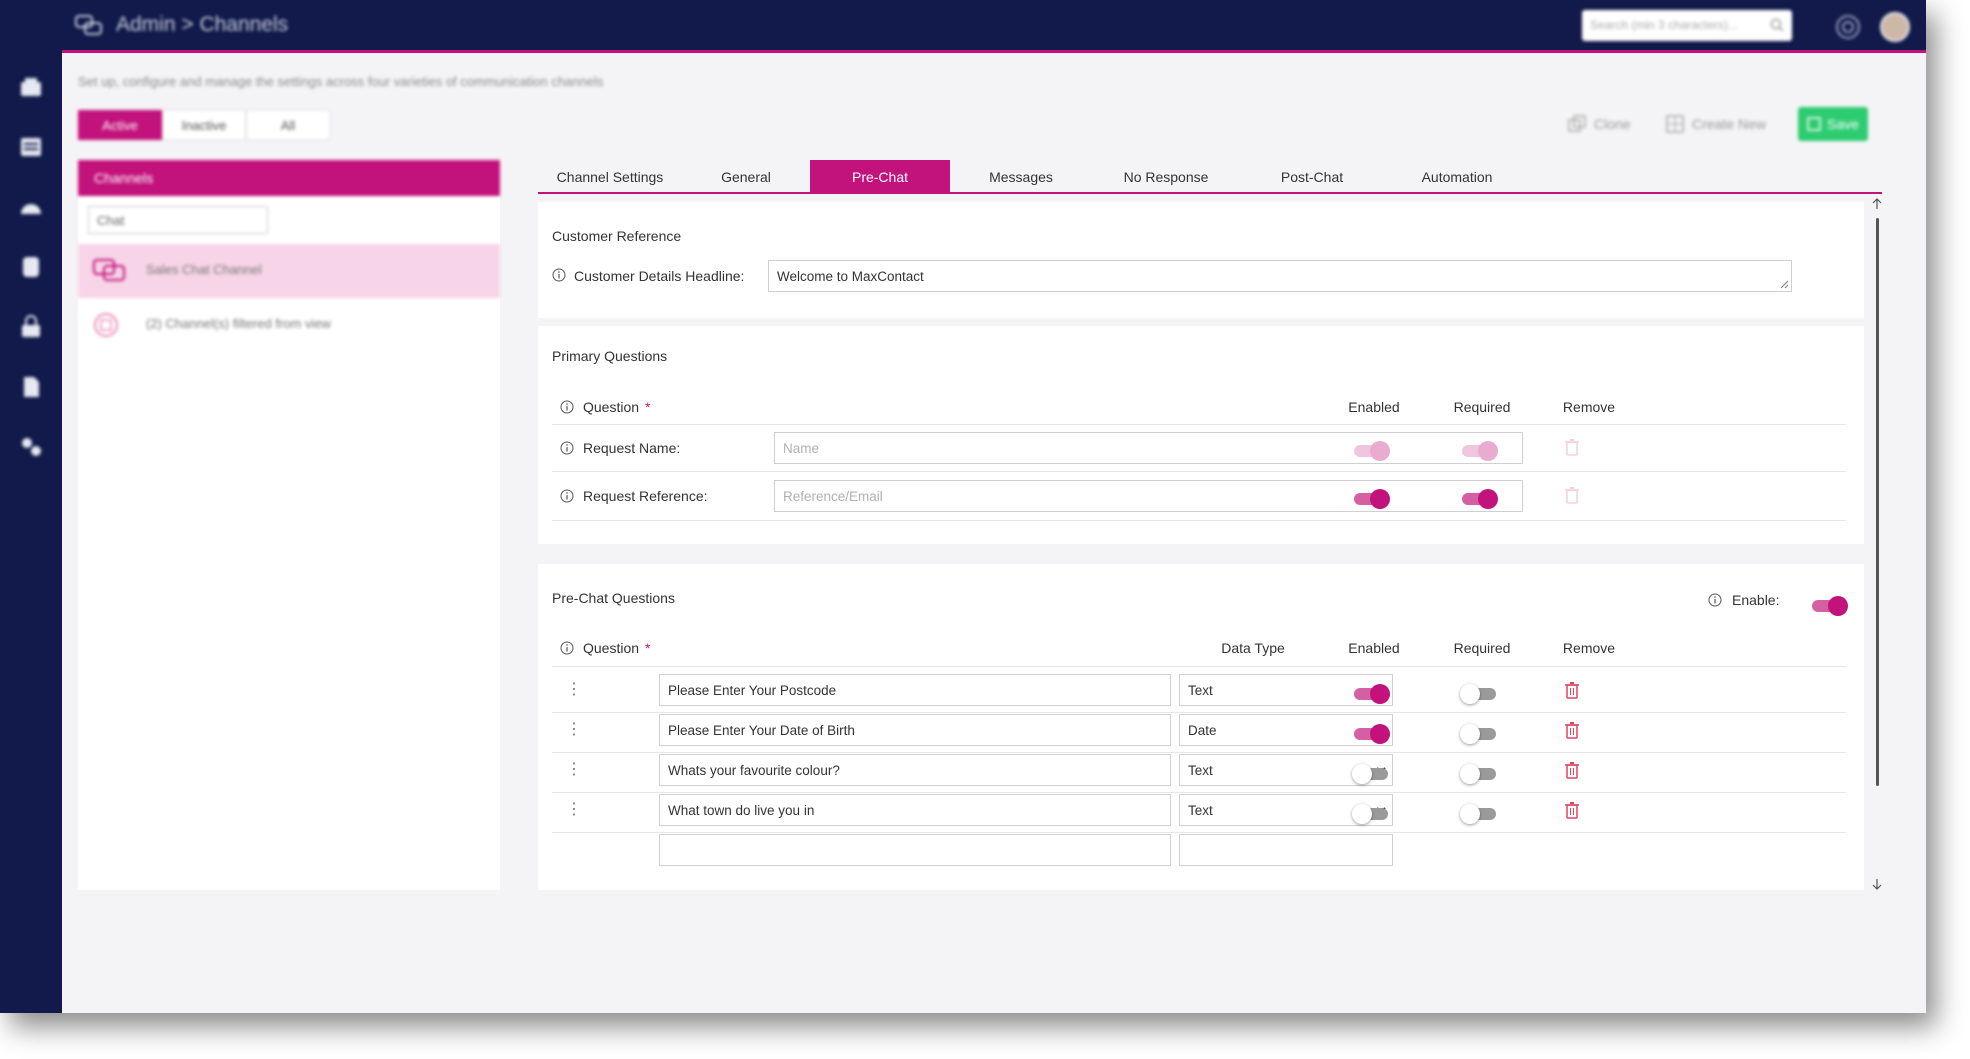 The width and height of the screenshot is (1970, 1059). Describe the element at coordinates (88, 25) in the screenshot. I see `chat-bubbles-icon` at that location.